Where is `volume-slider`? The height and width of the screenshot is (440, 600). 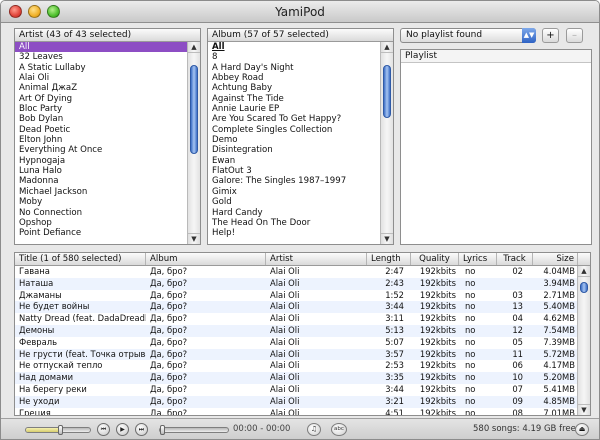 volume-slider is located at coordinates (58, 430).